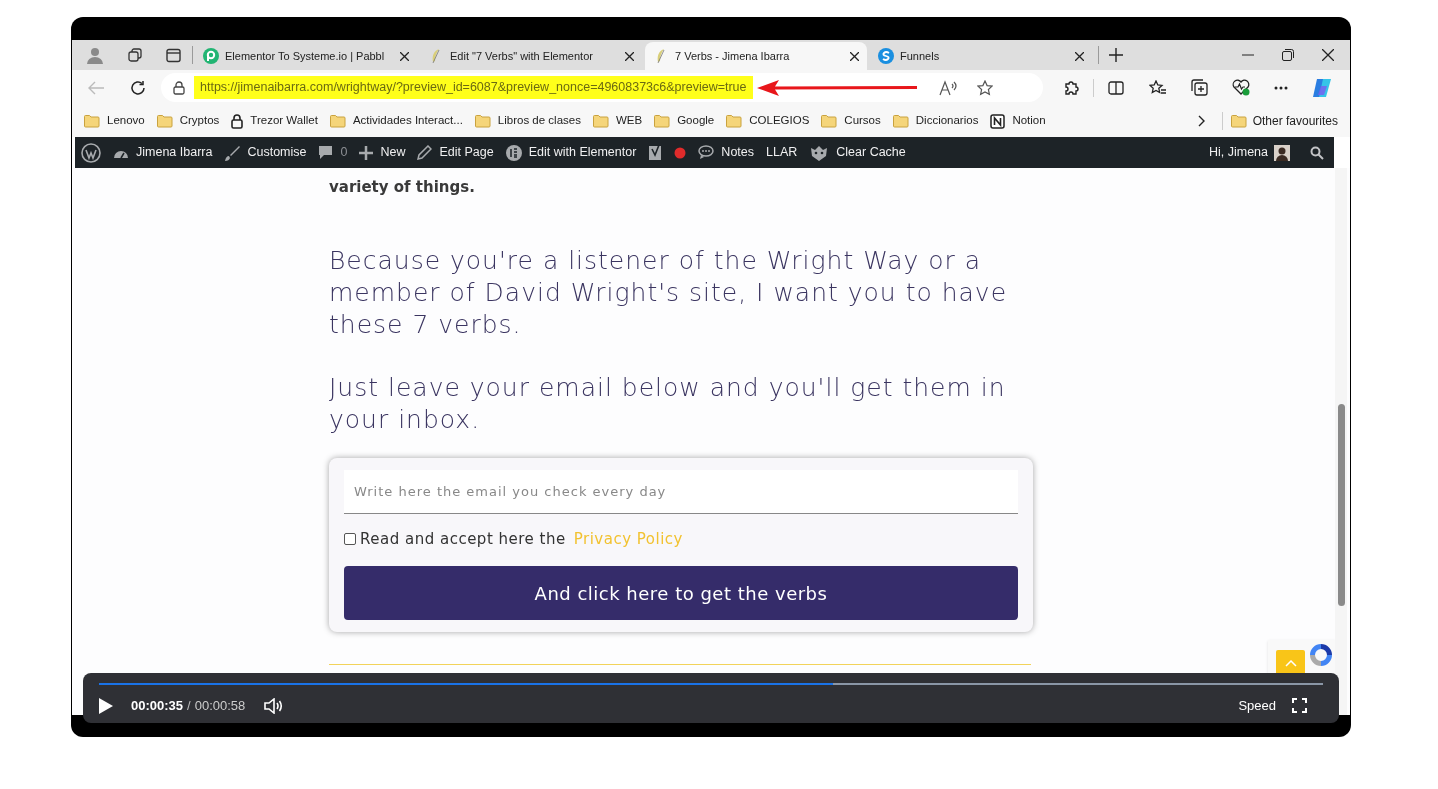 The width and height of the screenshot is (1438, 789). I want to click on bookmark-item: Libros de clases, so click(527, 121).